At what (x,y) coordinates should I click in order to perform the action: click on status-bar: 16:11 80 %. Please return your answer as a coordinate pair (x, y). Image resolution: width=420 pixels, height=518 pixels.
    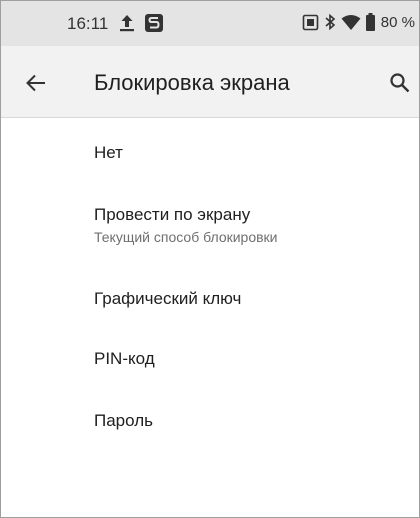
    Looking at the image, I should click on (210, 23).